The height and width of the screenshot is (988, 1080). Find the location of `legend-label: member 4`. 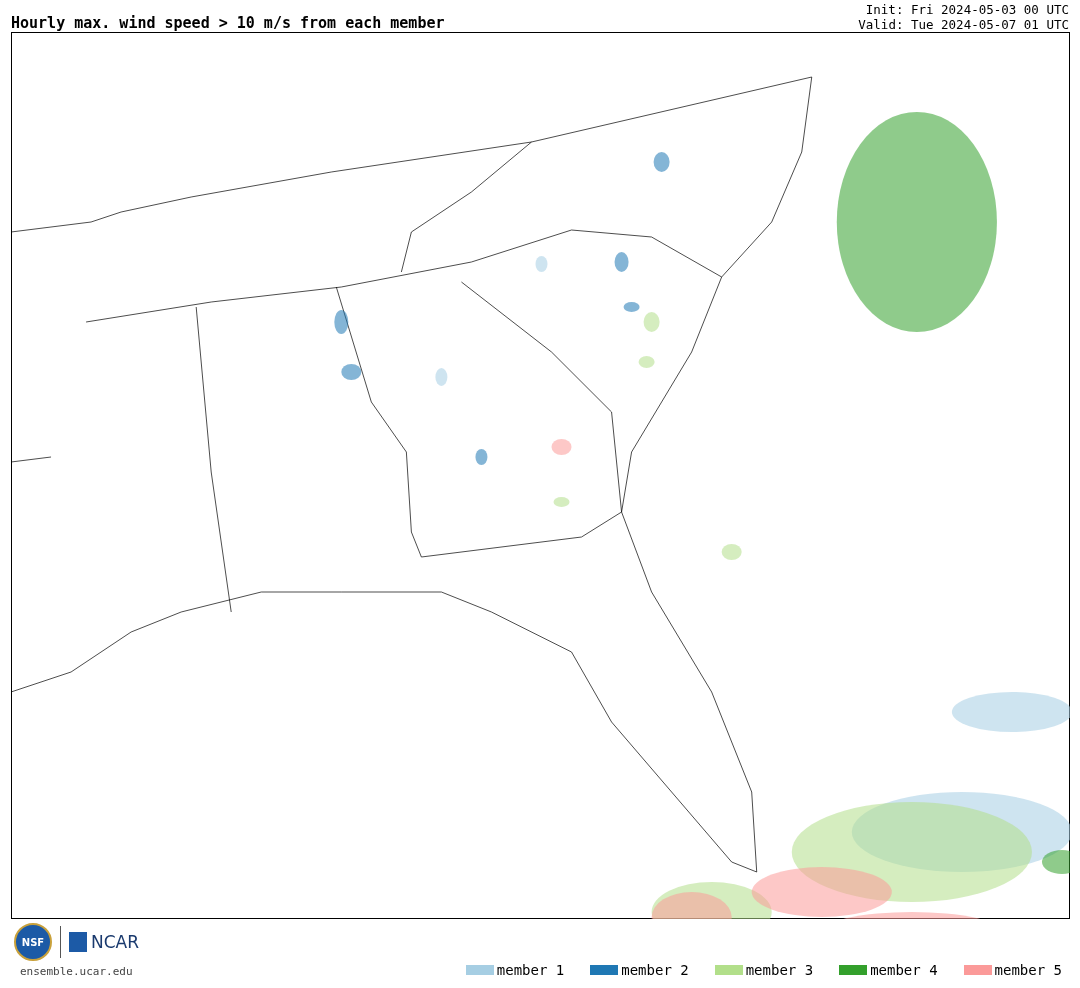

legend-label: member 4 is located at coordinates (904, 970).